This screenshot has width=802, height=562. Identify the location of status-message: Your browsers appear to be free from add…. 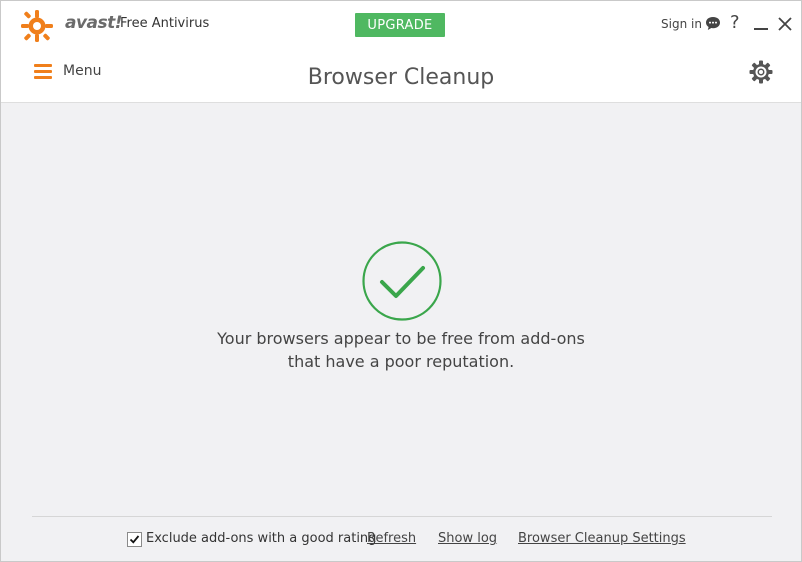
(401, 350).